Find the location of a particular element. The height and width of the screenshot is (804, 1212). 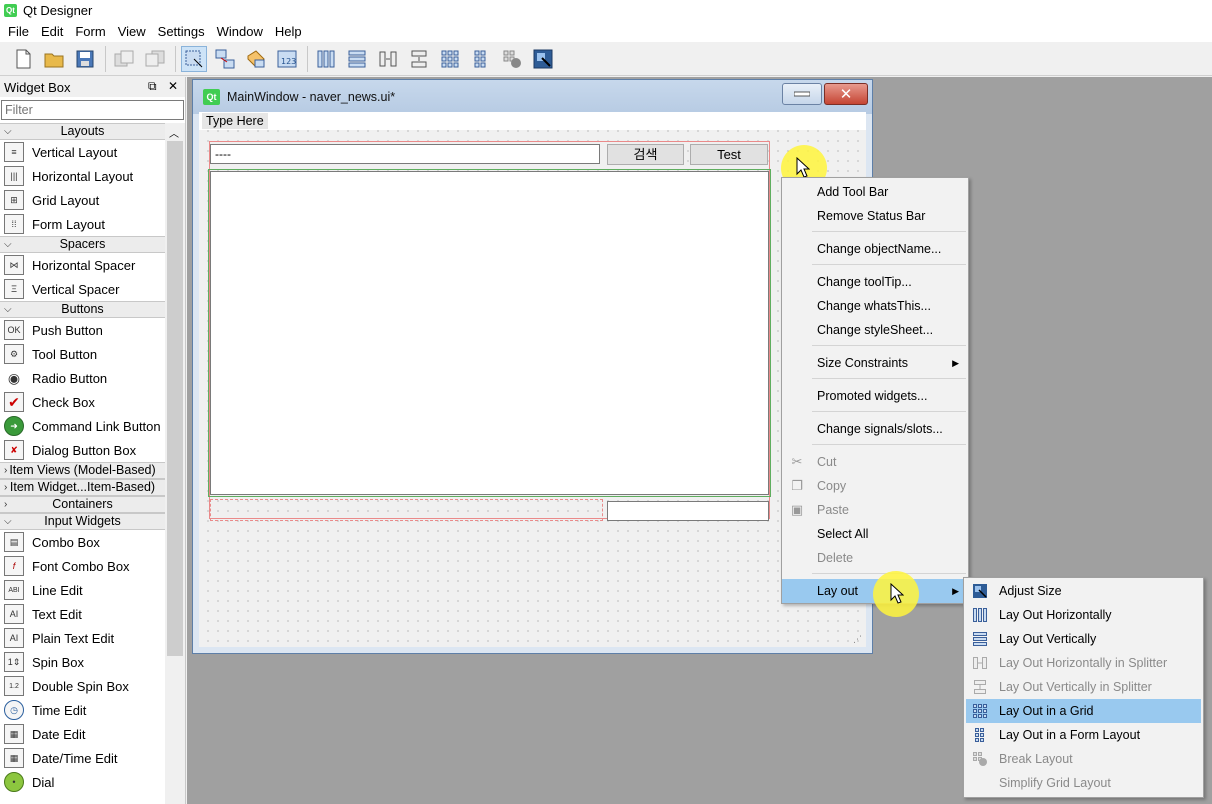

send-to-back-icon is located at coordinates (124, 59).